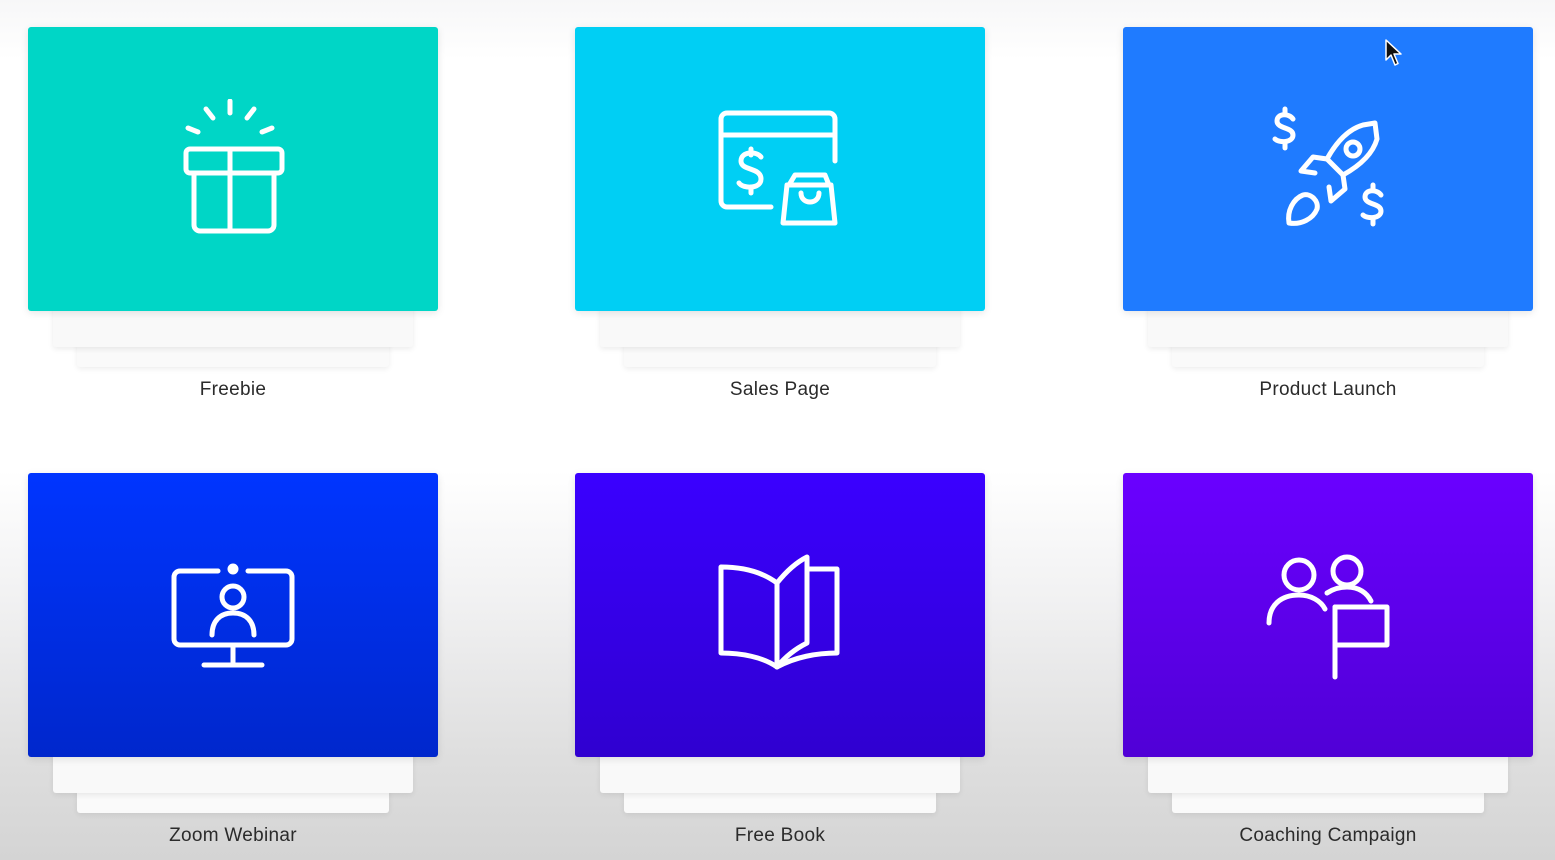  I want to click on template-label: Freebie, so click(233, 389).